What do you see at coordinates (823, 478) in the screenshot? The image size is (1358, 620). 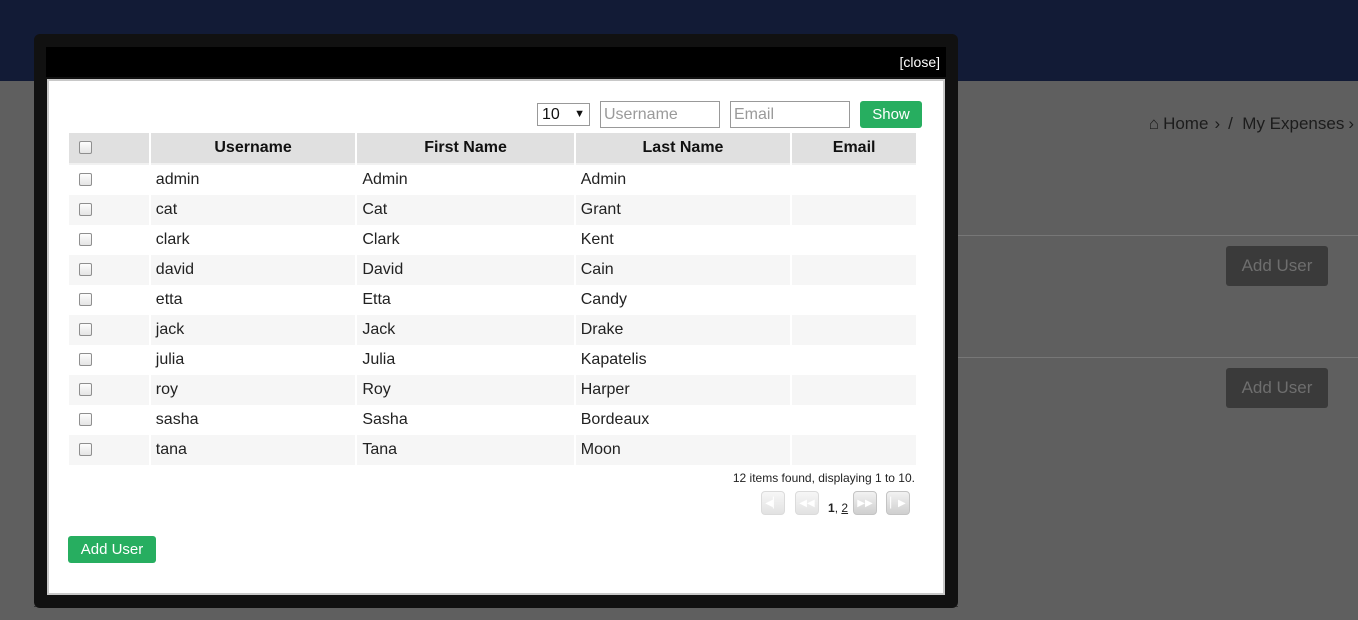 I see `items-count-status: 12 items found, displaying 1 to 10.` at bounding box center [823, 478].